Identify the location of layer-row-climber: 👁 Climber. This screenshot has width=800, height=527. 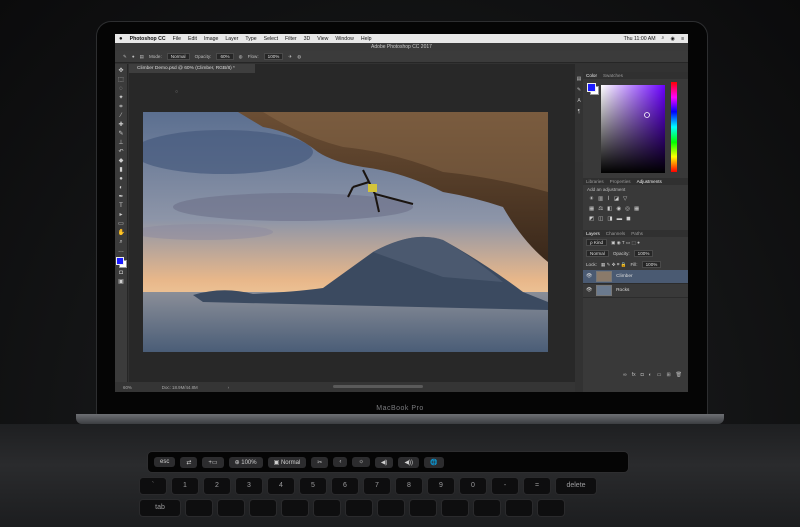
(635, 277).